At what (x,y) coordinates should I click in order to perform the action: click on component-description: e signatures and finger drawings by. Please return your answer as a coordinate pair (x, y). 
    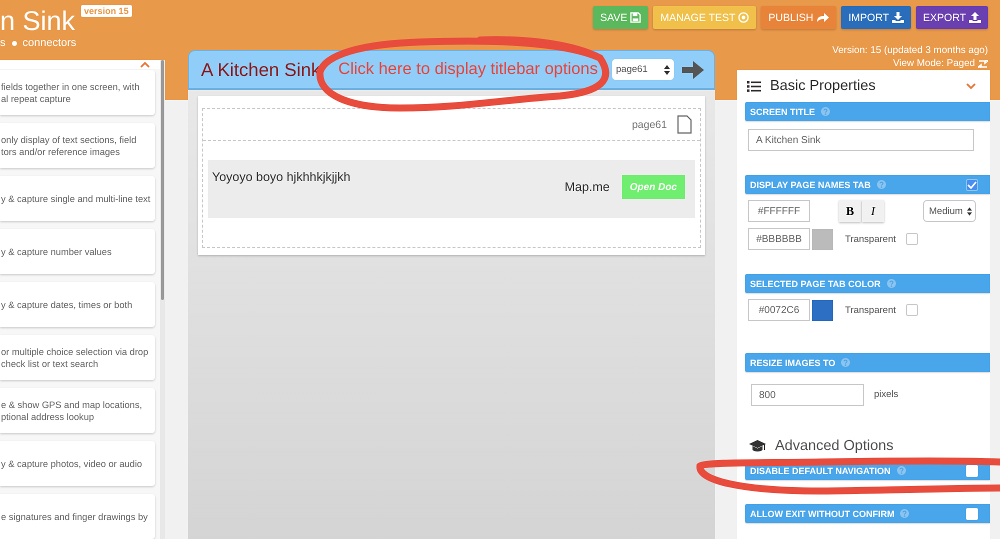
    Looking at the image, I should click on (74, 516).